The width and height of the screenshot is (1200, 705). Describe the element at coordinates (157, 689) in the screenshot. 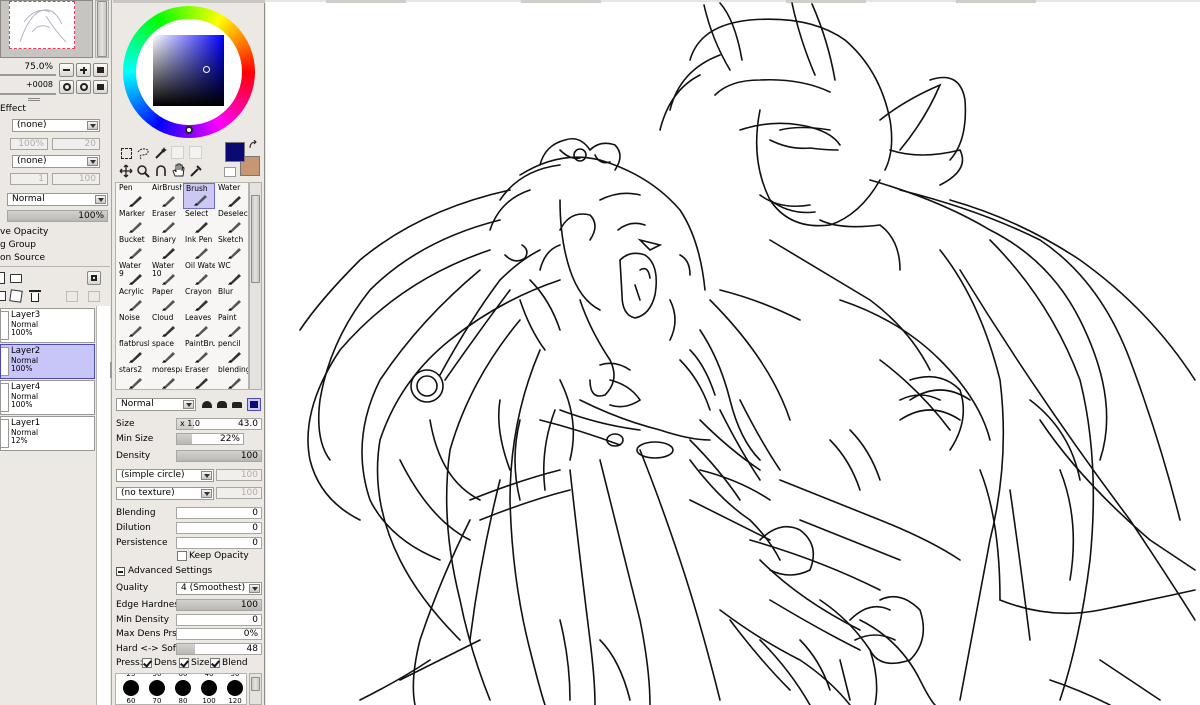

I see `preset-50: 50 70` at that location.